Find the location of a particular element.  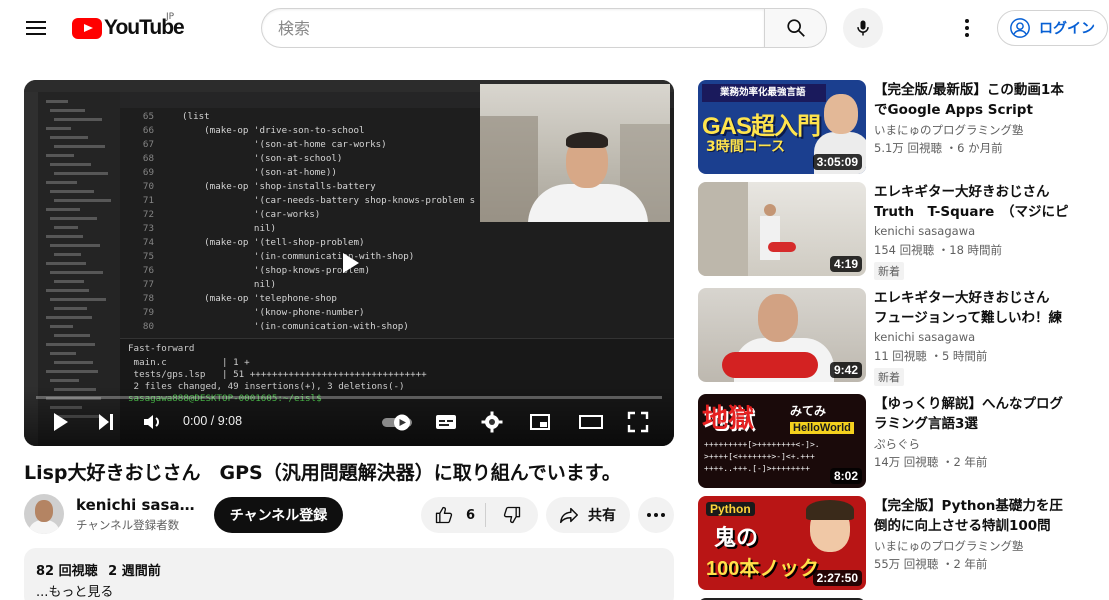

channel-avatar is located at coordinates (44, 514).